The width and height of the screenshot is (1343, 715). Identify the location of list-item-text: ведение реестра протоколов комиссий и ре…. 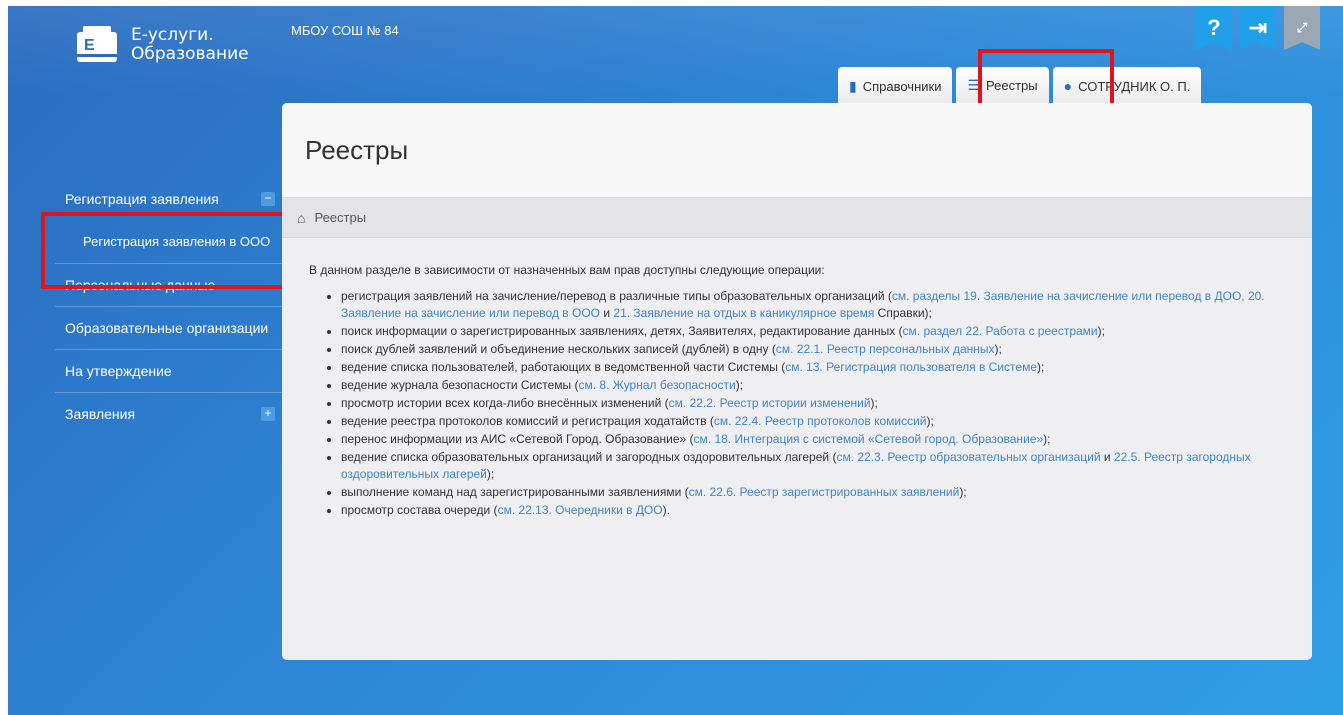
(527, 421).